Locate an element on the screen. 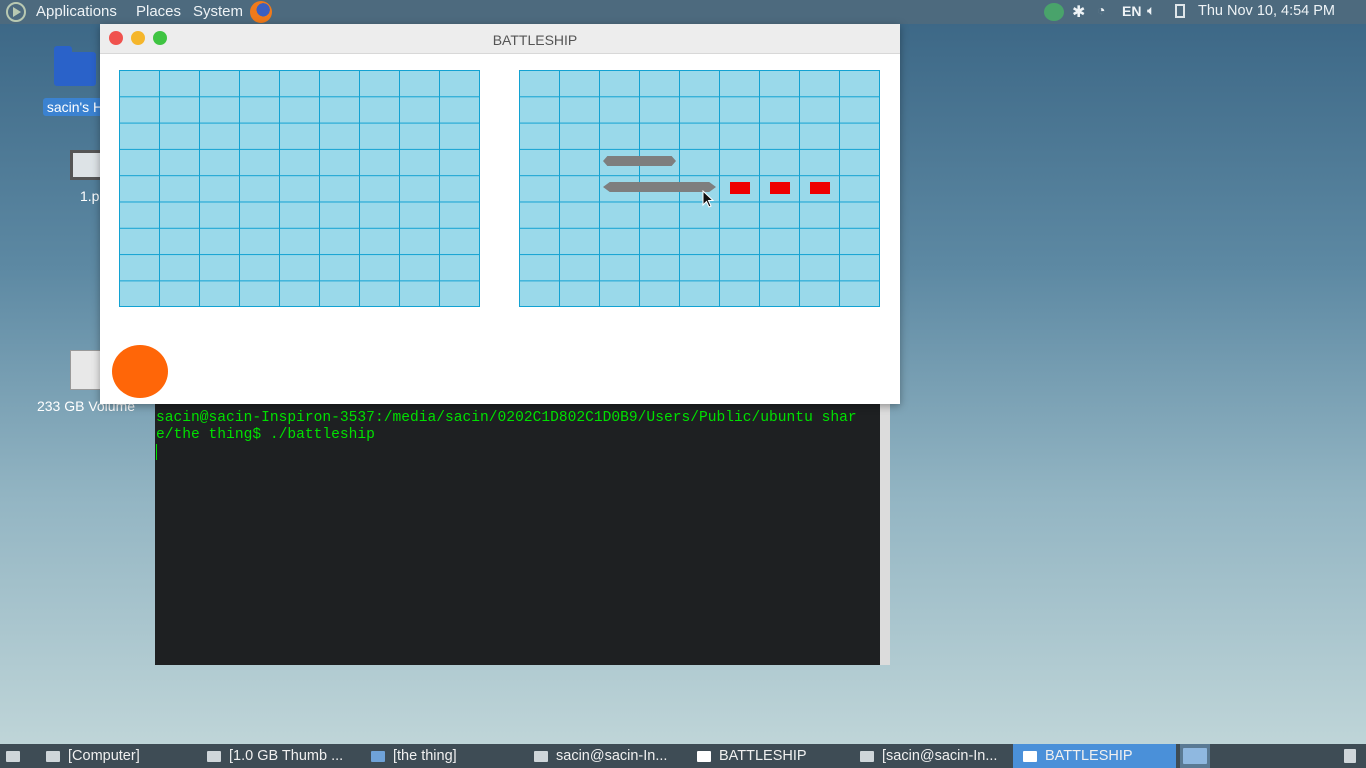 The image size is (1366, 768). firefox-icon is located at coordinates (261, 12).